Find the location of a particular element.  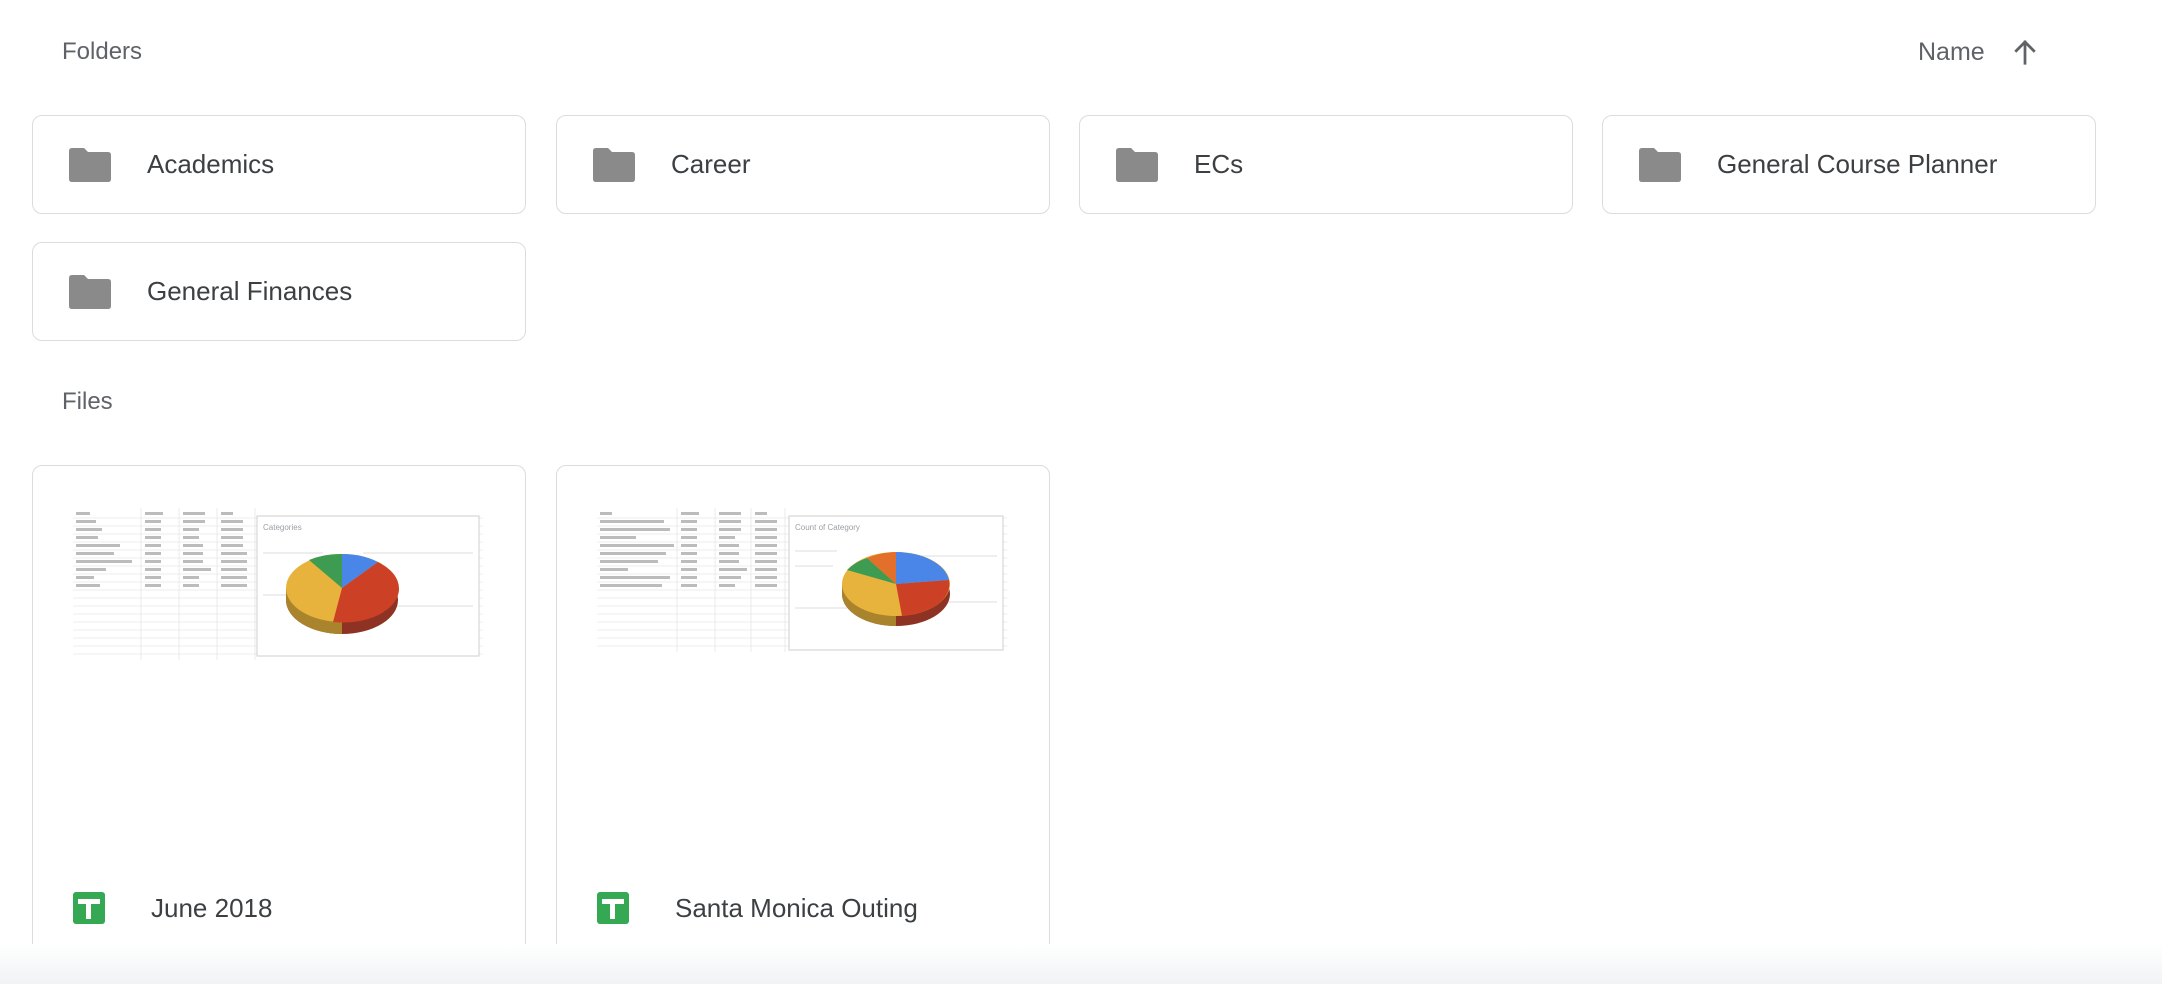

folder-name: ECs is located at coordinates (1219, 164).